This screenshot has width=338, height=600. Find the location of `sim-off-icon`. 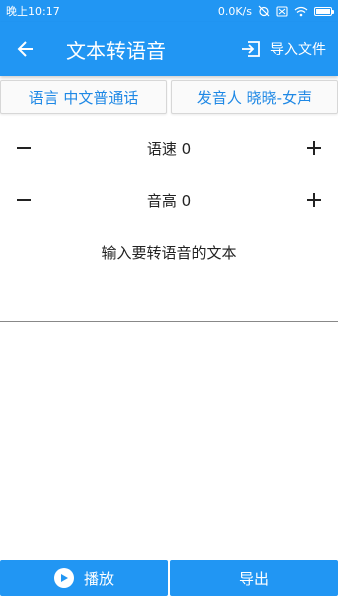

sim-off-icon is located at coordinates (282, 11).